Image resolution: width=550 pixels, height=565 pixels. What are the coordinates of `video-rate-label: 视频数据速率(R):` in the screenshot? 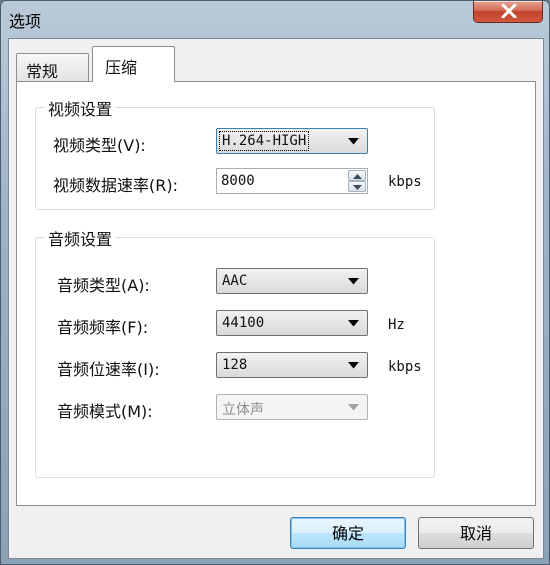 It's located at (115, 185).